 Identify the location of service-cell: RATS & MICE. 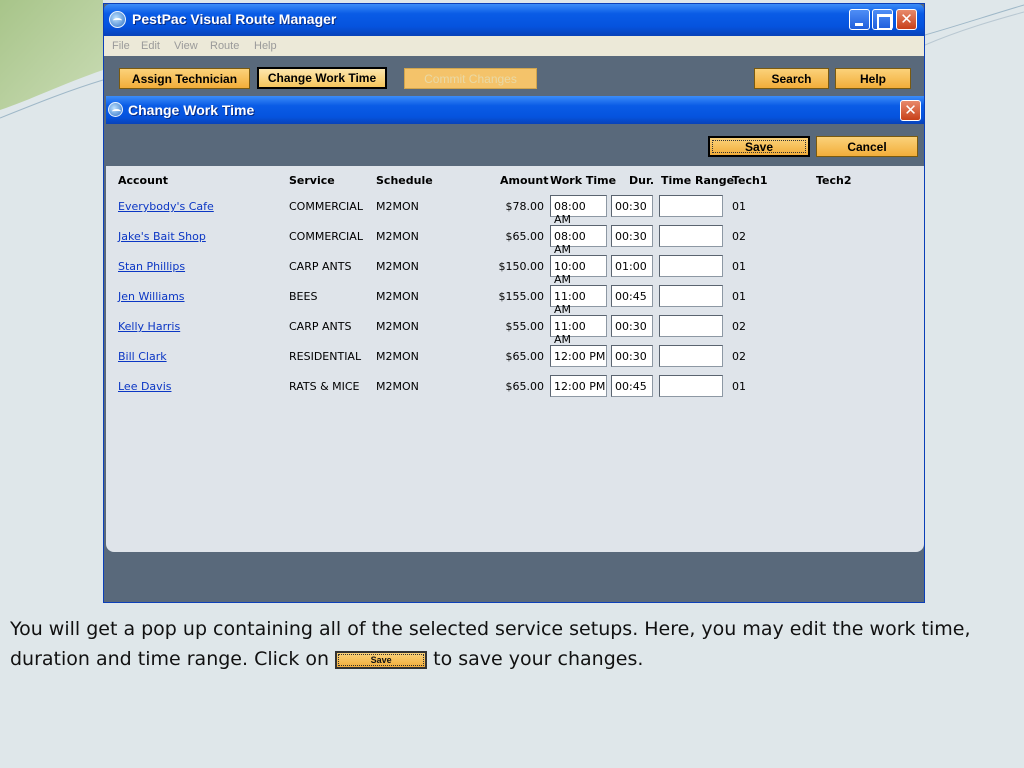
(324, 386).